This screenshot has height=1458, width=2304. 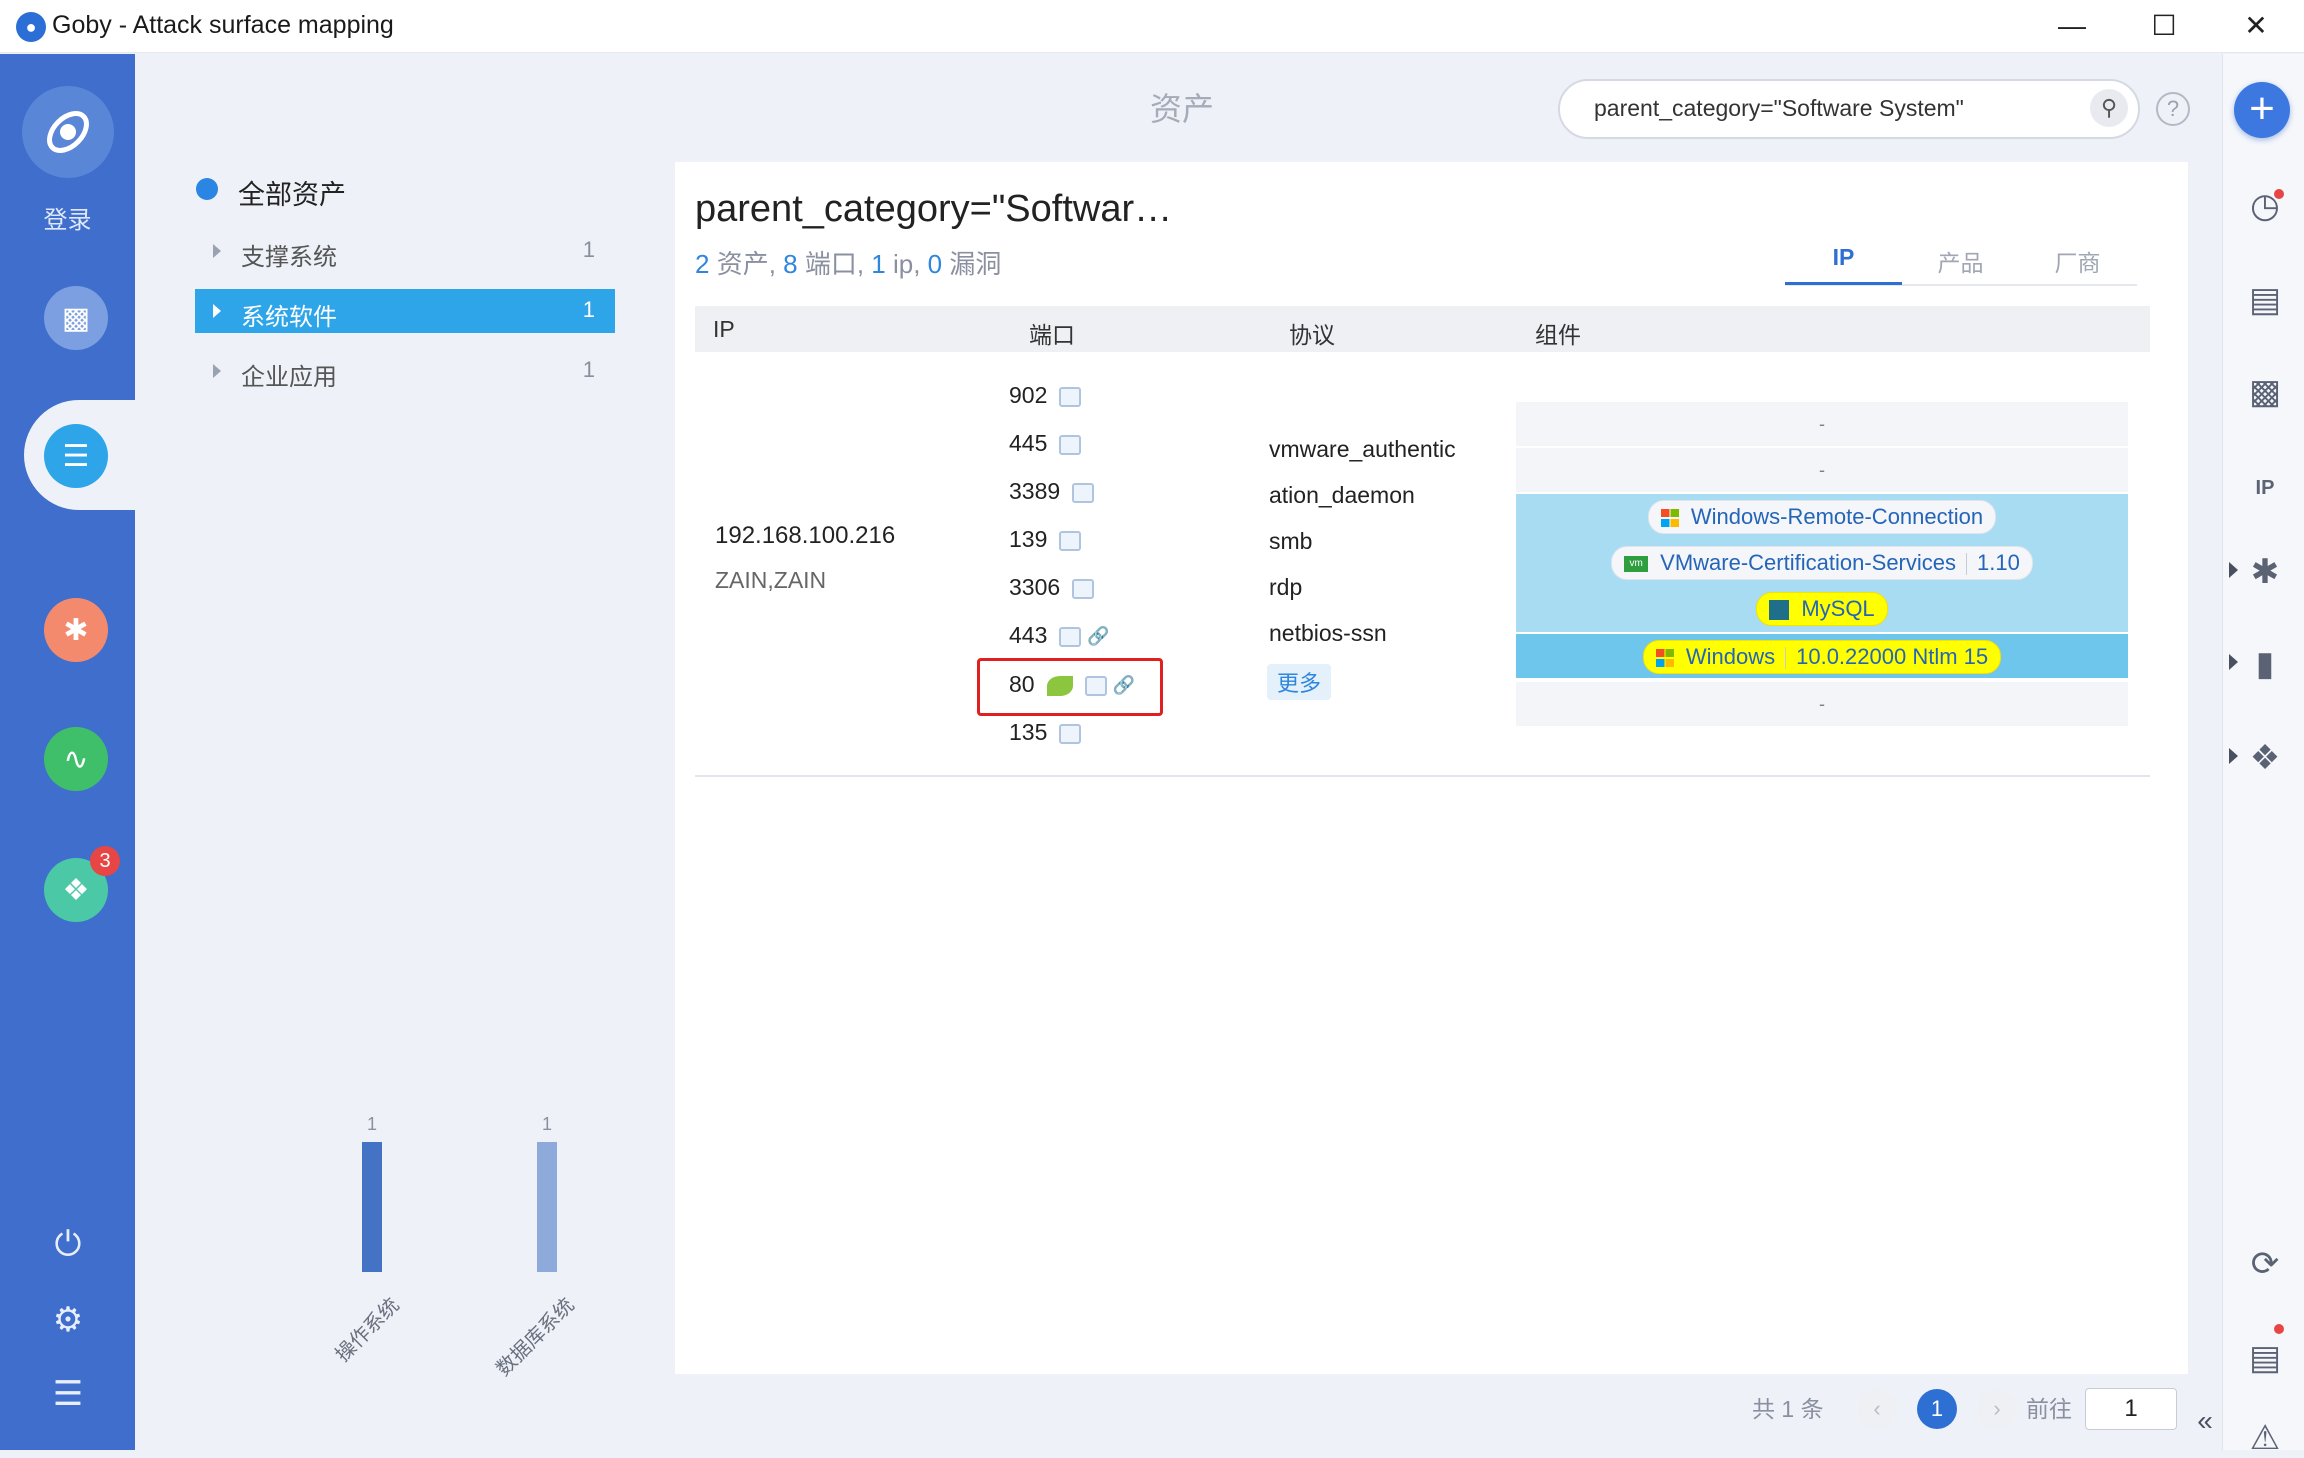 I want to click on windows-logo-icon, so click(x=1664, y=658).